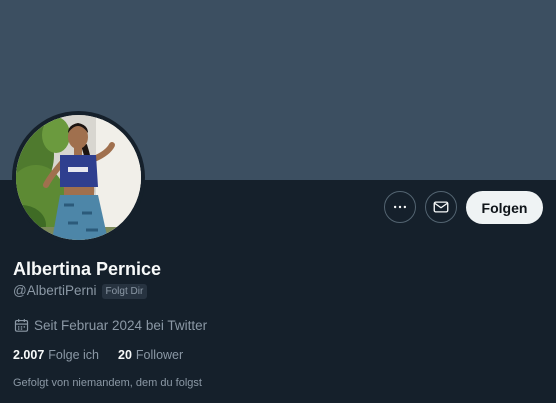 This screenshot has height=403, width=556. What do you see at coordinates (23, 325) in the screenshot?
I see `calendar-icon` at bounding box center [23, 325].